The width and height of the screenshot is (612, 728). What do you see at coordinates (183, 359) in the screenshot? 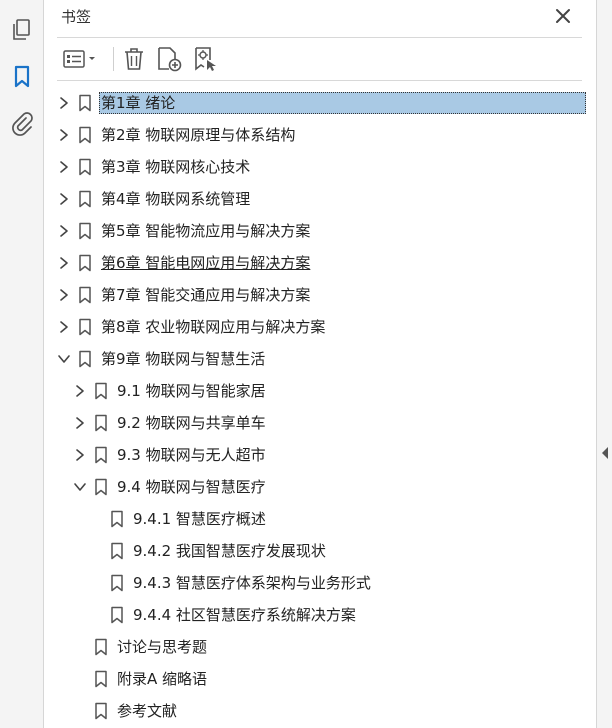
I see `bookmark-label: 第9章 物联网与智慧生活` at bounding box center [183, 359].